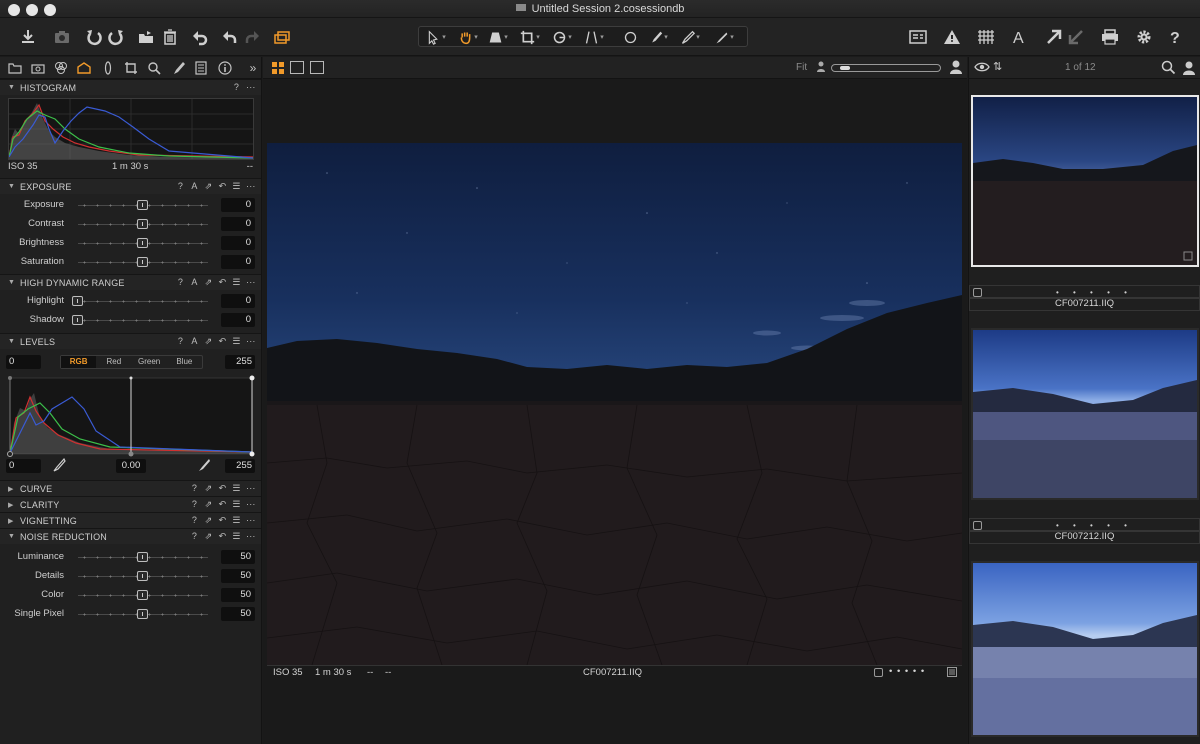 This screenshot has width=1200, height=744. Describe the element at coordinates (724, 37) in the screenshot. I see `color-picker-icon: ▾` at that location.